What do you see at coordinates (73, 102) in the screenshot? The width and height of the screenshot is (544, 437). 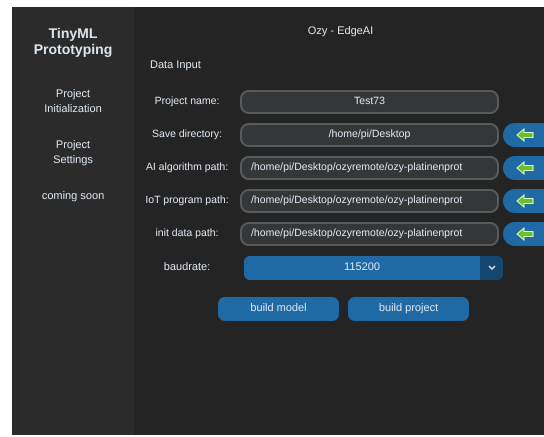 I see `sidebar-item: Project Initialization` at bounding box center [73, 102].